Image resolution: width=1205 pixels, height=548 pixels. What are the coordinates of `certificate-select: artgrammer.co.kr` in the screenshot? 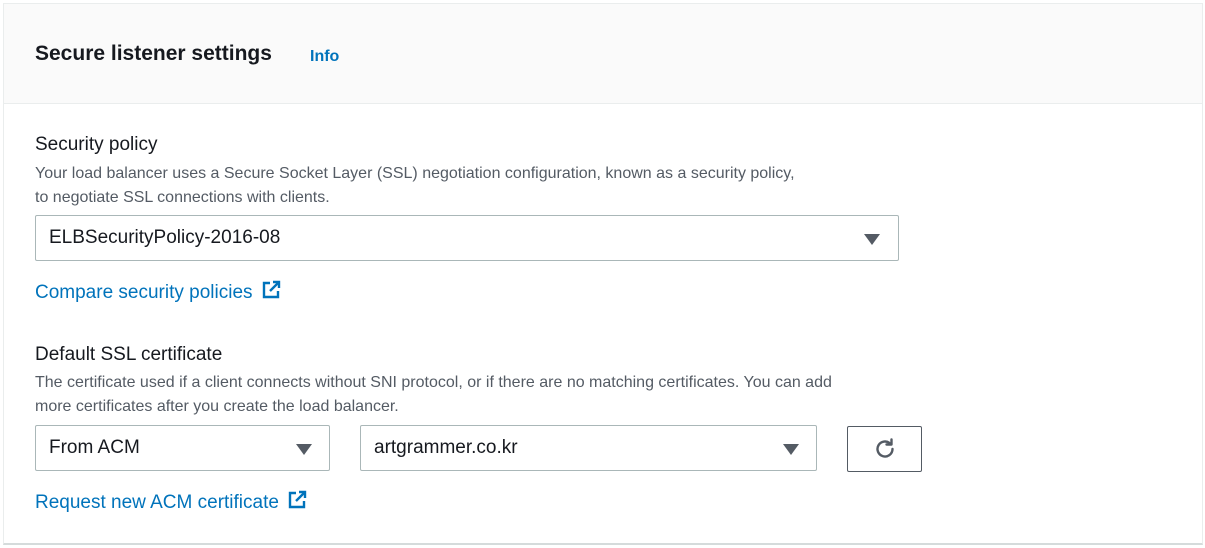 It's located at (588, 448).